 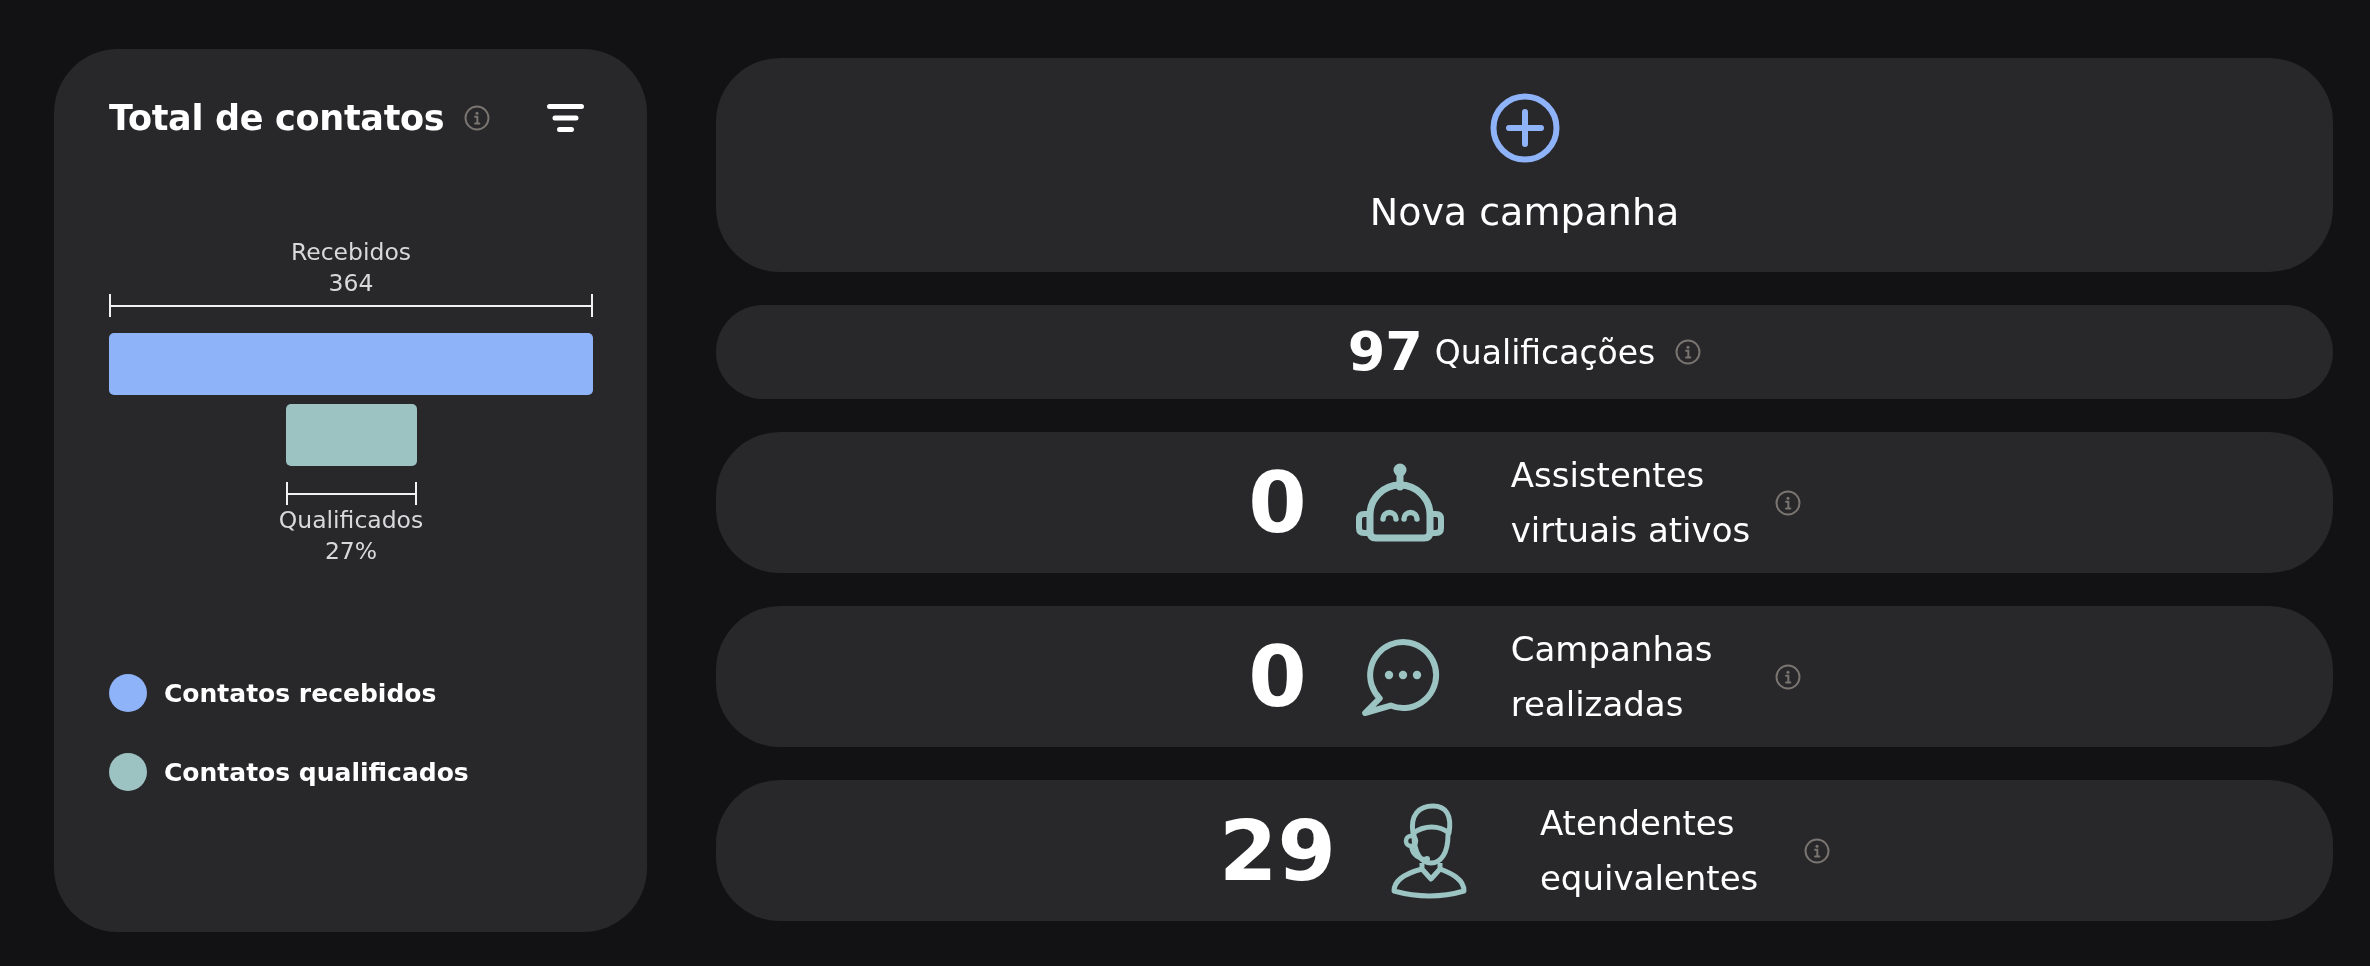 I want to click on legend-label: Contatos recebidos, so click(x=300, y=693).